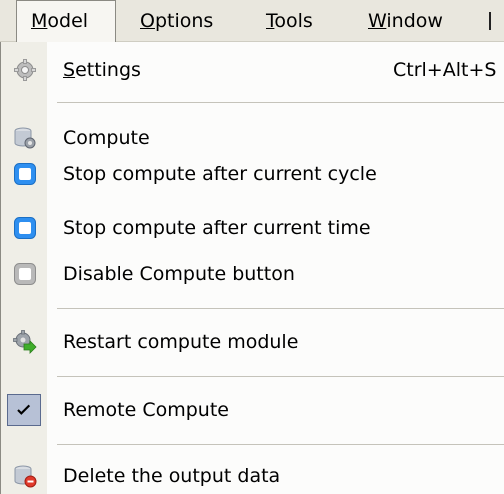 Image resolution: width=504 pixels, height=494 pixels. I want to click on shortcut-text: Ctrl+Alt+S, so click(445, 70).